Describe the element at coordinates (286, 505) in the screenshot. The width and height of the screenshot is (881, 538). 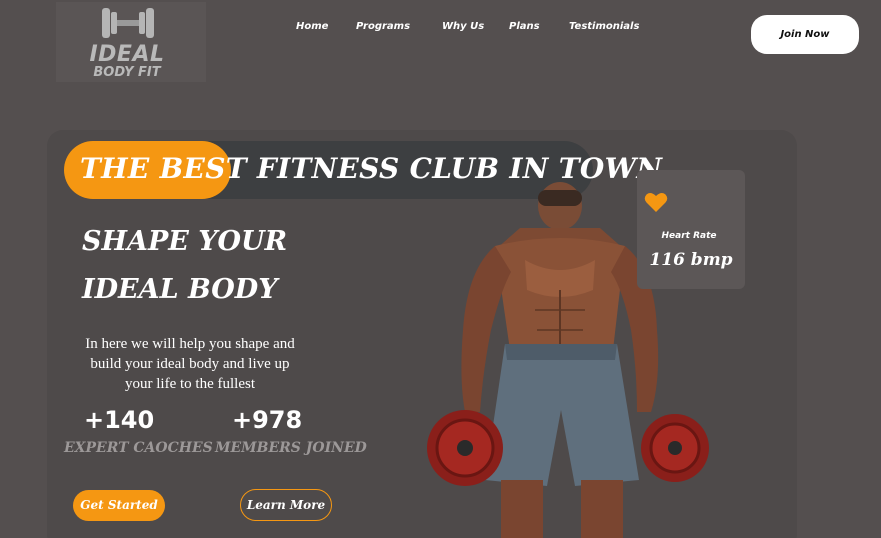
I see `learn-more-button: Learn More` at that location.